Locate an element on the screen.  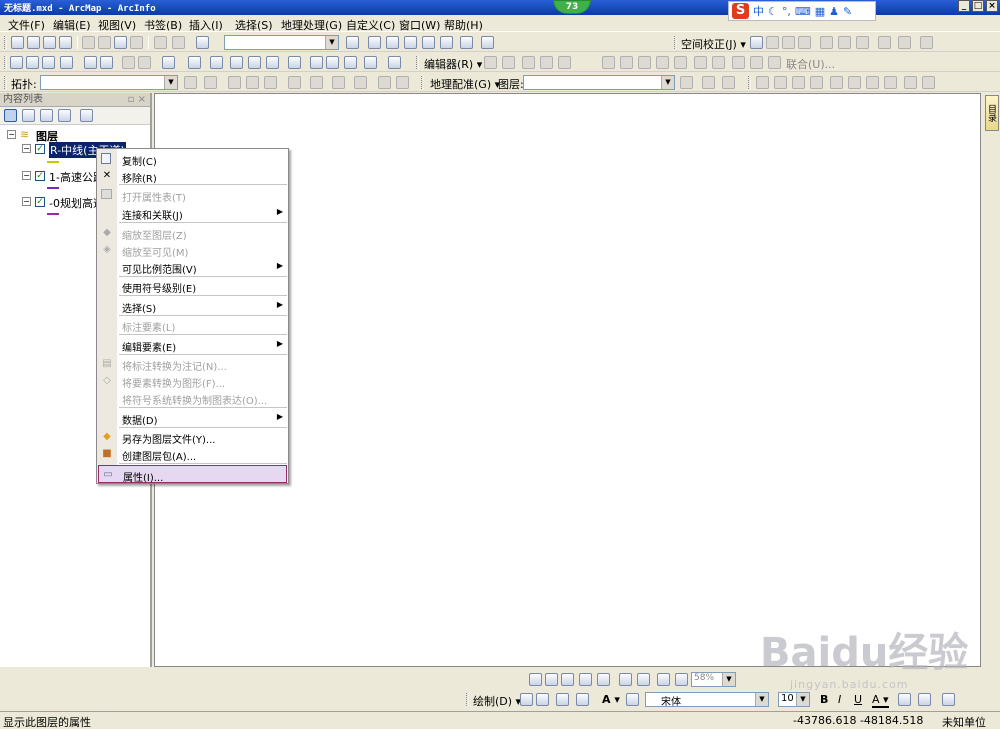
copy-icon is located at coordinates (104, 42).